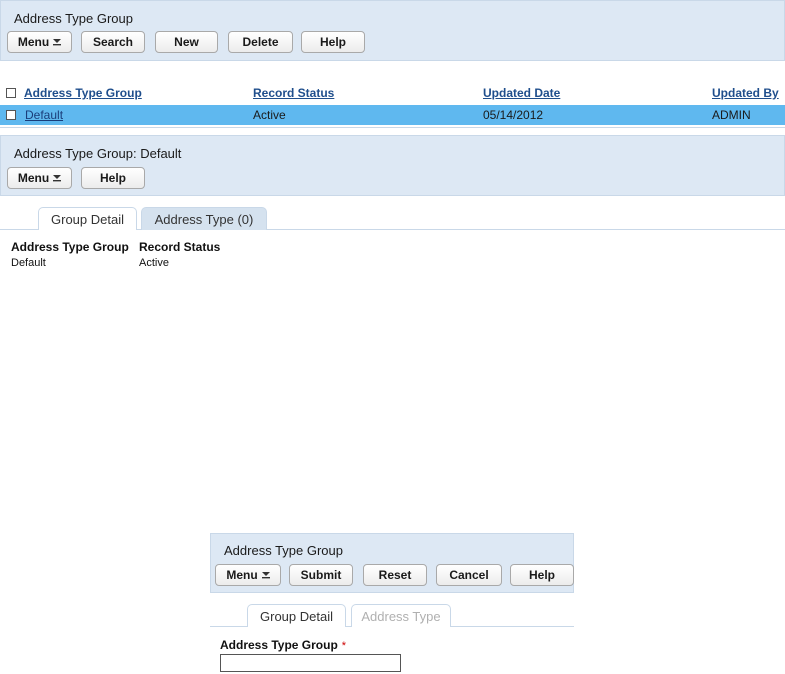 The height and width of the screenshot is (674, 785). I want to click on detail-value-group: Default, so click(28, 263).